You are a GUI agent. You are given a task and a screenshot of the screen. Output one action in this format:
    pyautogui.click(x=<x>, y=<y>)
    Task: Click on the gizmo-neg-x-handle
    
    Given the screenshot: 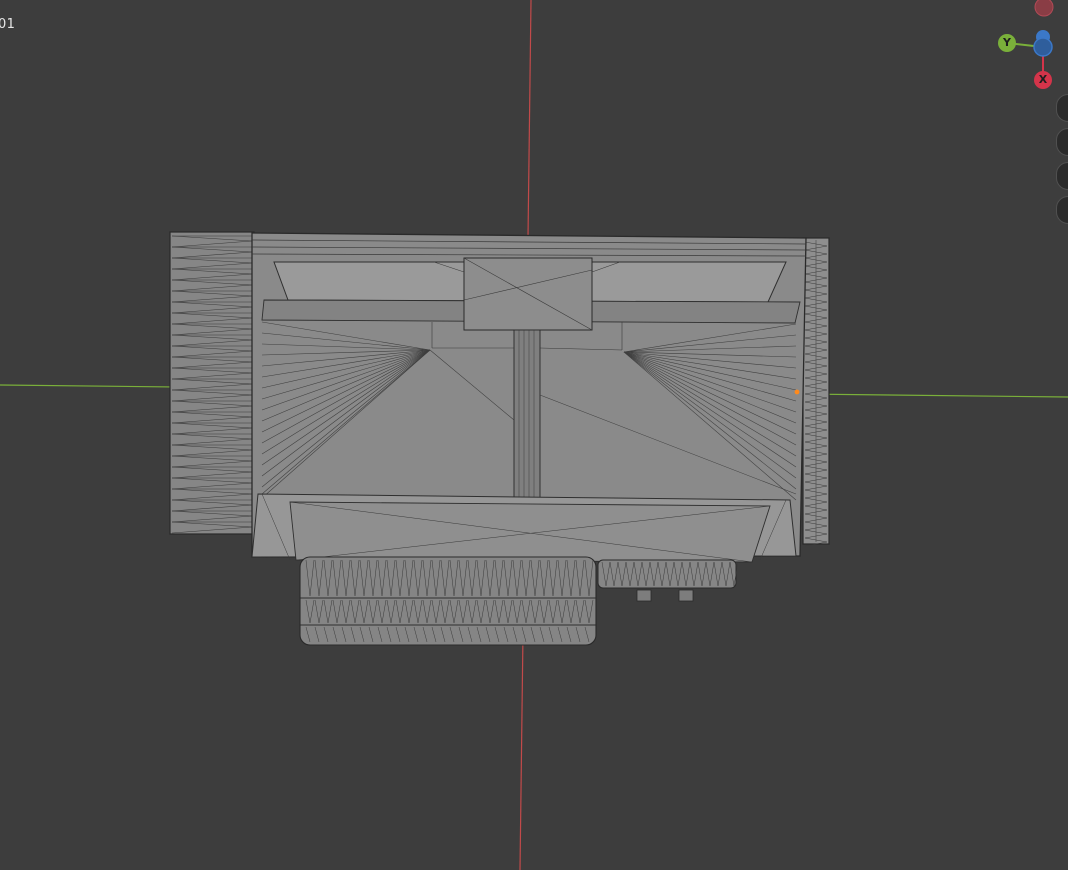 What is the action you would take?
    pyautogui.click(x=1044, y=8)
    